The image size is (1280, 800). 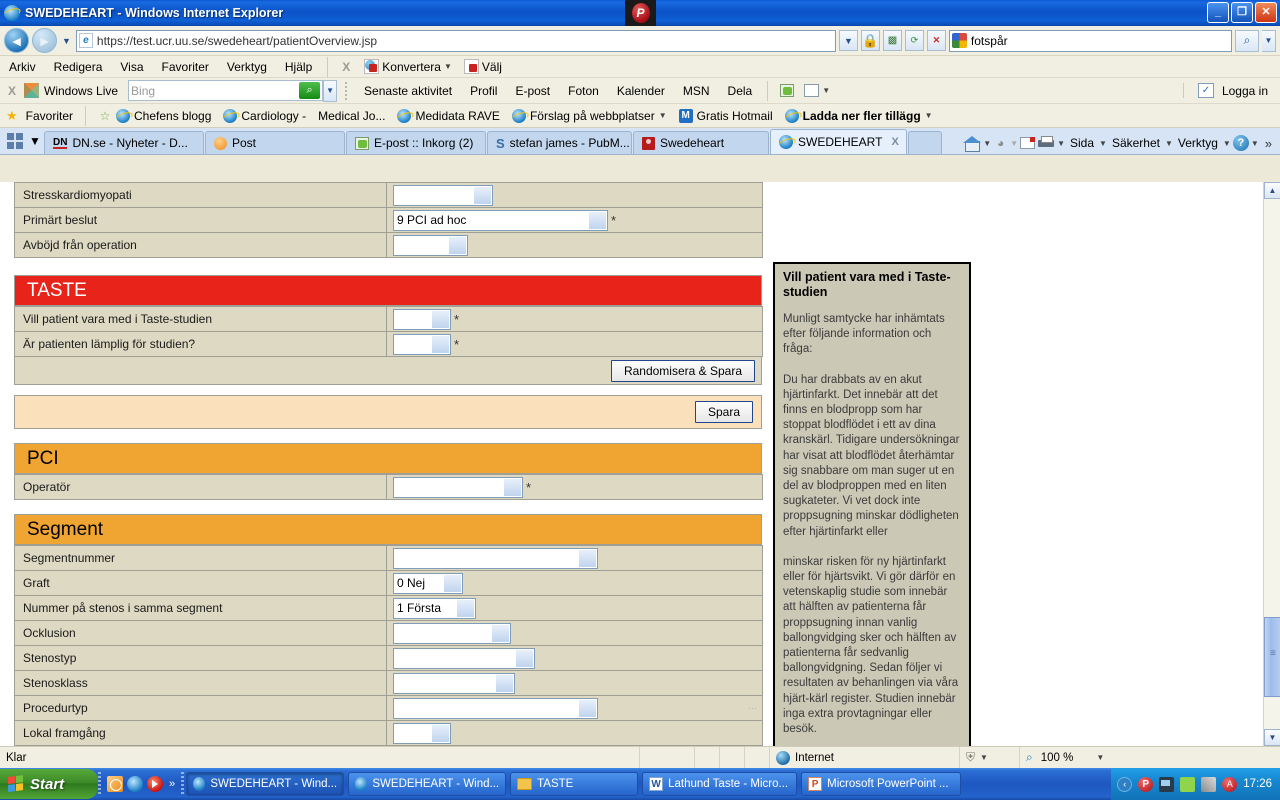 What do you see at coordinates (1167, 784) in the screenshot?
I see `tray-network-icon` at bounding box center [1167, 784].